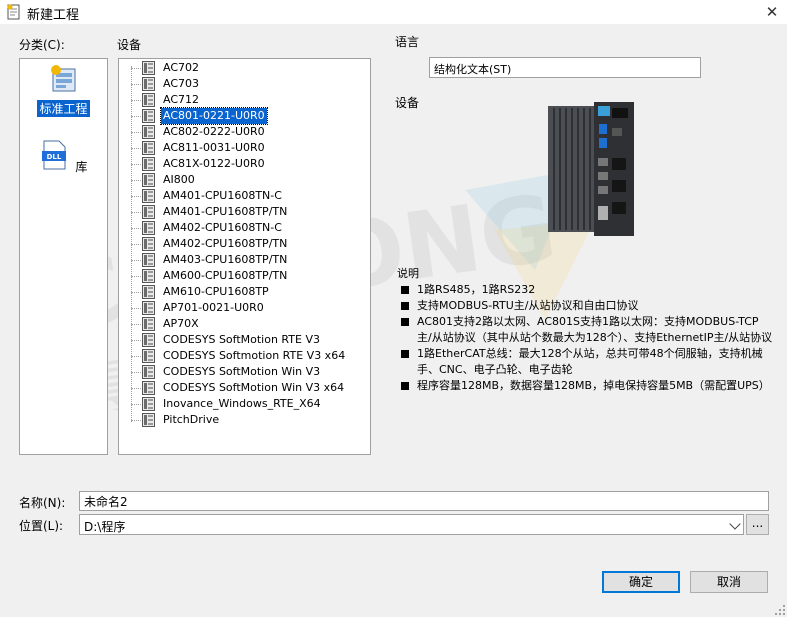 Image resolution: width=787 pixels, height=617 pixels. Describe the element at coordinates (191, 420) in the screenshot. I see `device-item-label: PitchDrive` at that location.